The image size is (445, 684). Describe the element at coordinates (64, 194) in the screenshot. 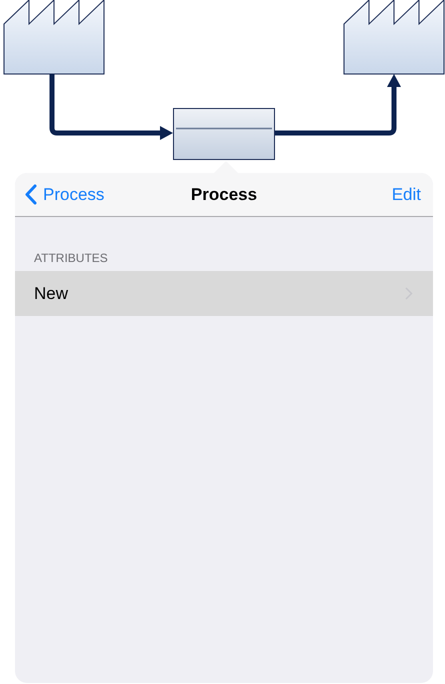

I see `back-button: Process` at that location.